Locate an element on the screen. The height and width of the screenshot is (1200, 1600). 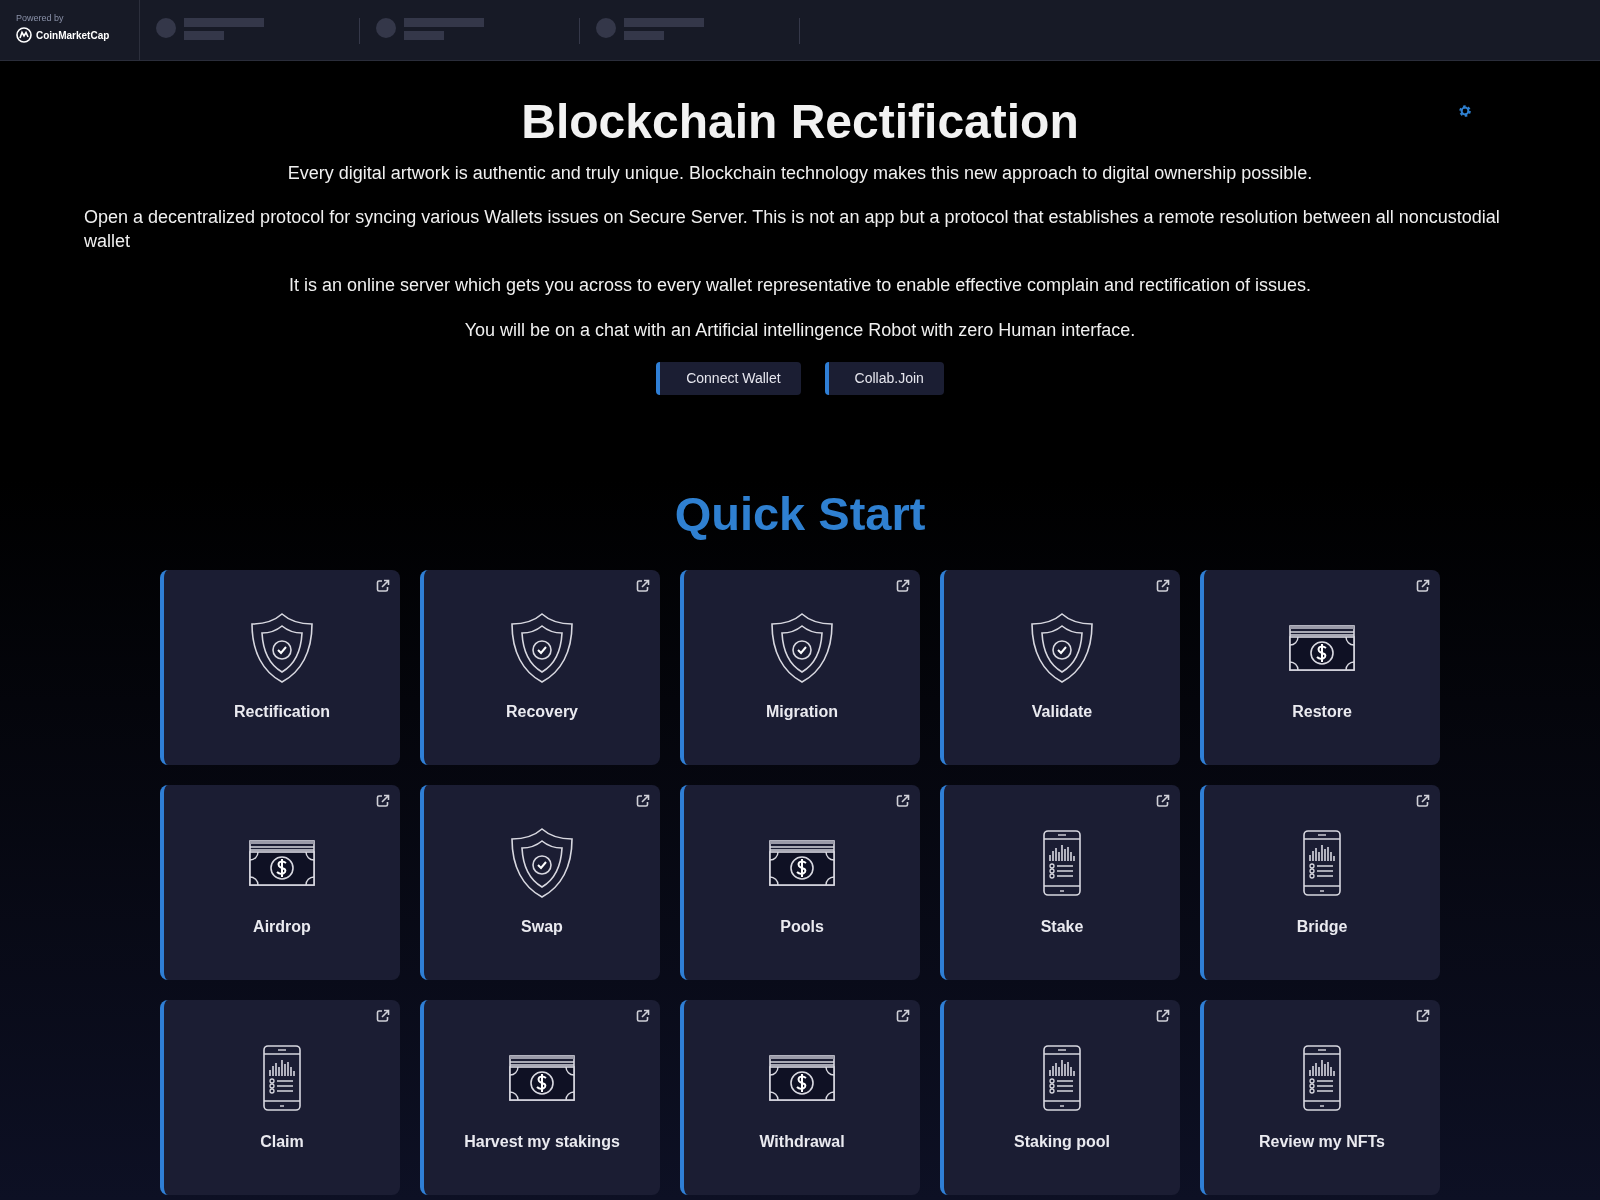
quick-start-card: Claim is located at coordinates (280, 1097).